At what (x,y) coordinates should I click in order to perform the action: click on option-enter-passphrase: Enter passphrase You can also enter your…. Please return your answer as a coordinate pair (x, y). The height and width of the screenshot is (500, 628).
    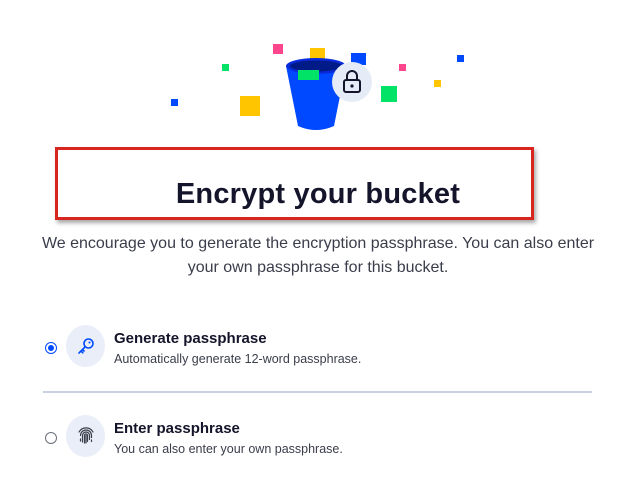
    Looking at the image, I should click on (320, 438).